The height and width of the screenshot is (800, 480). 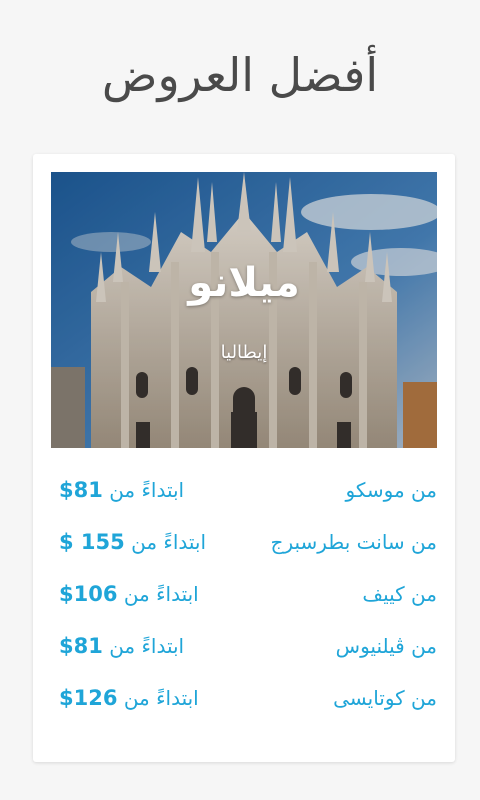 What do you see at coordinates (240, 75) in the screenshot?
I see `page-title: أفضل العروض` at bounding box center [240, 75].